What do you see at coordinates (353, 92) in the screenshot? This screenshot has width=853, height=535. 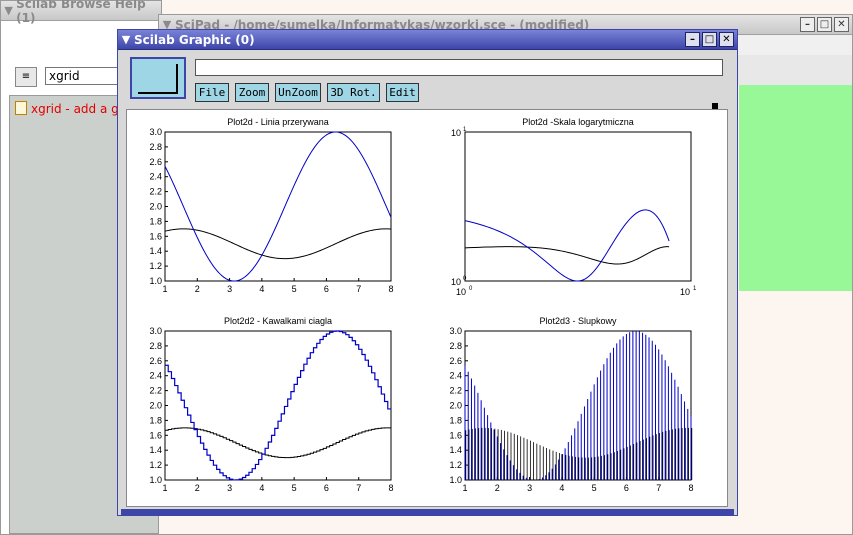 I see `3d-rotation-button: 3D Rot.` at bounding box center [353, 92].